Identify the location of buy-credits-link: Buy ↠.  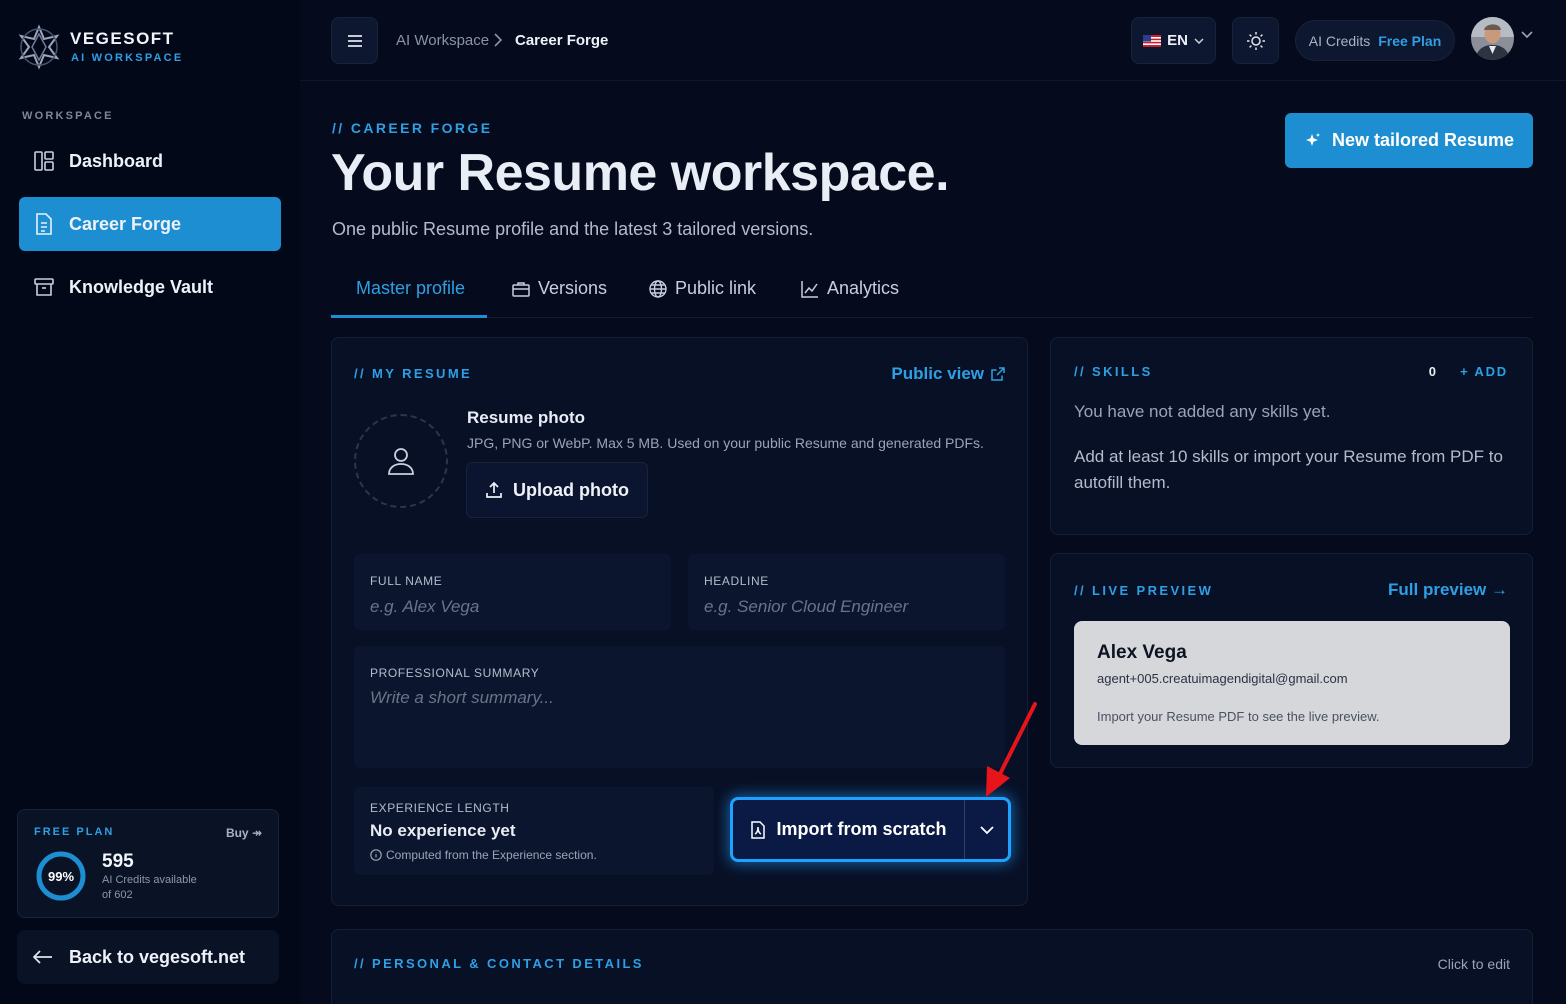
(244, 833).